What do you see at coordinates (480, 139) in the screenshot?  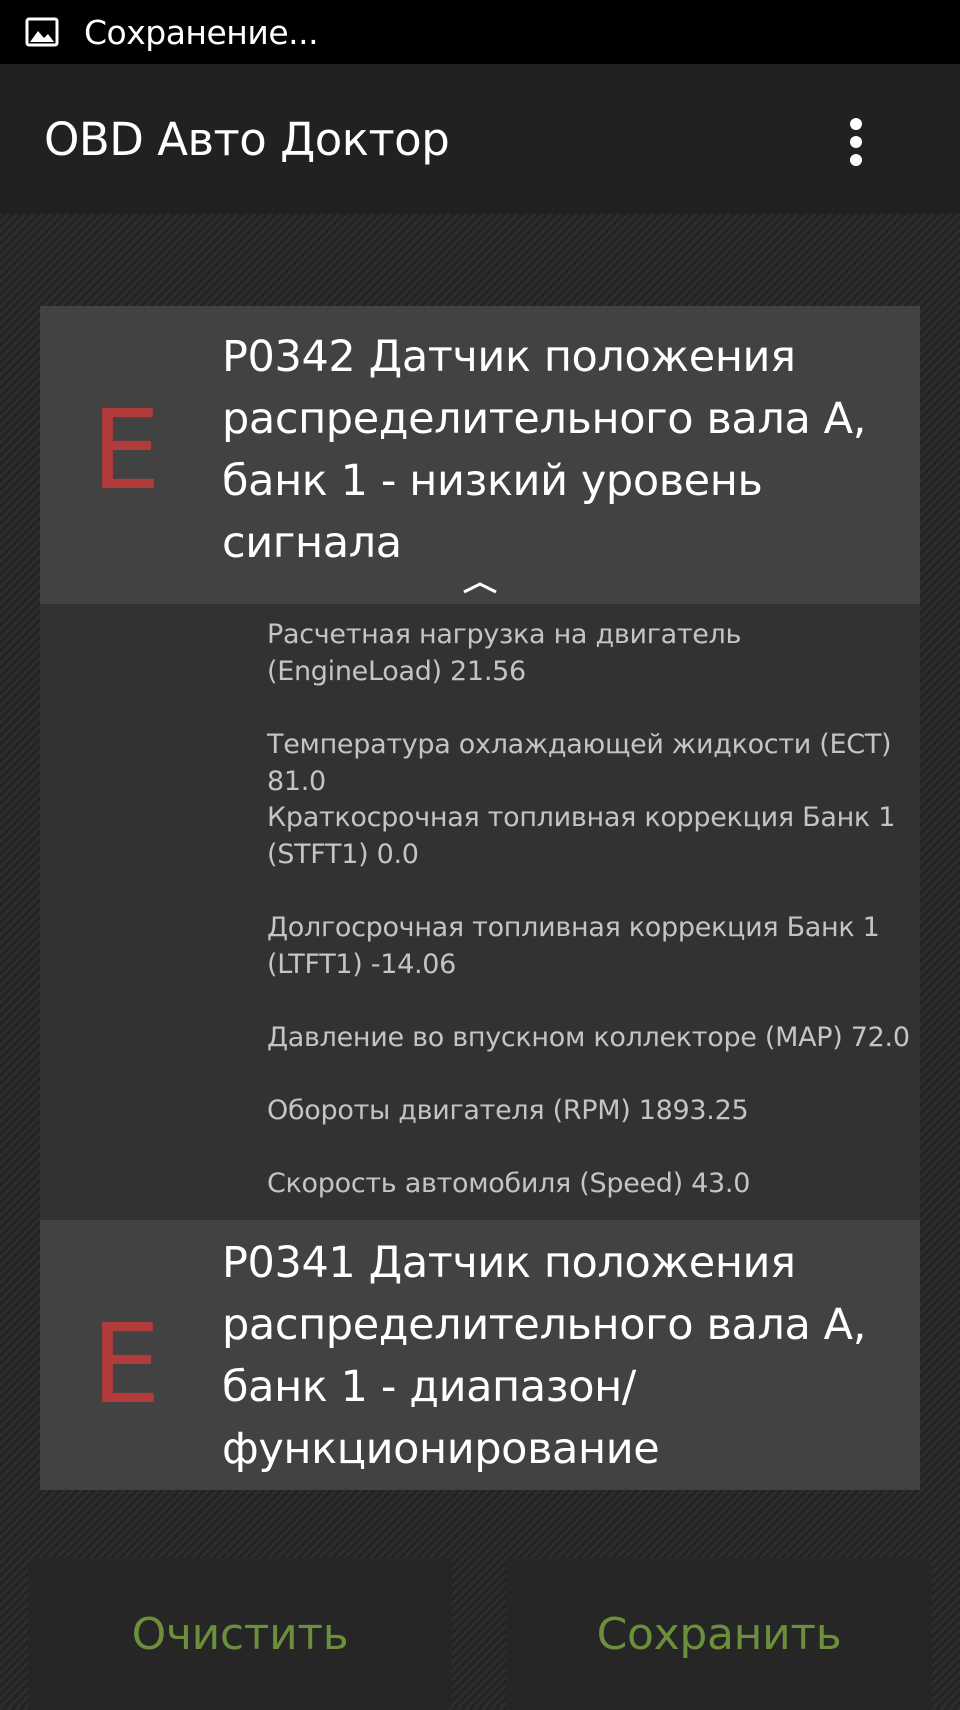 I see `app-bar: OBD Авто Доктор` at bounding box center [480, 139].